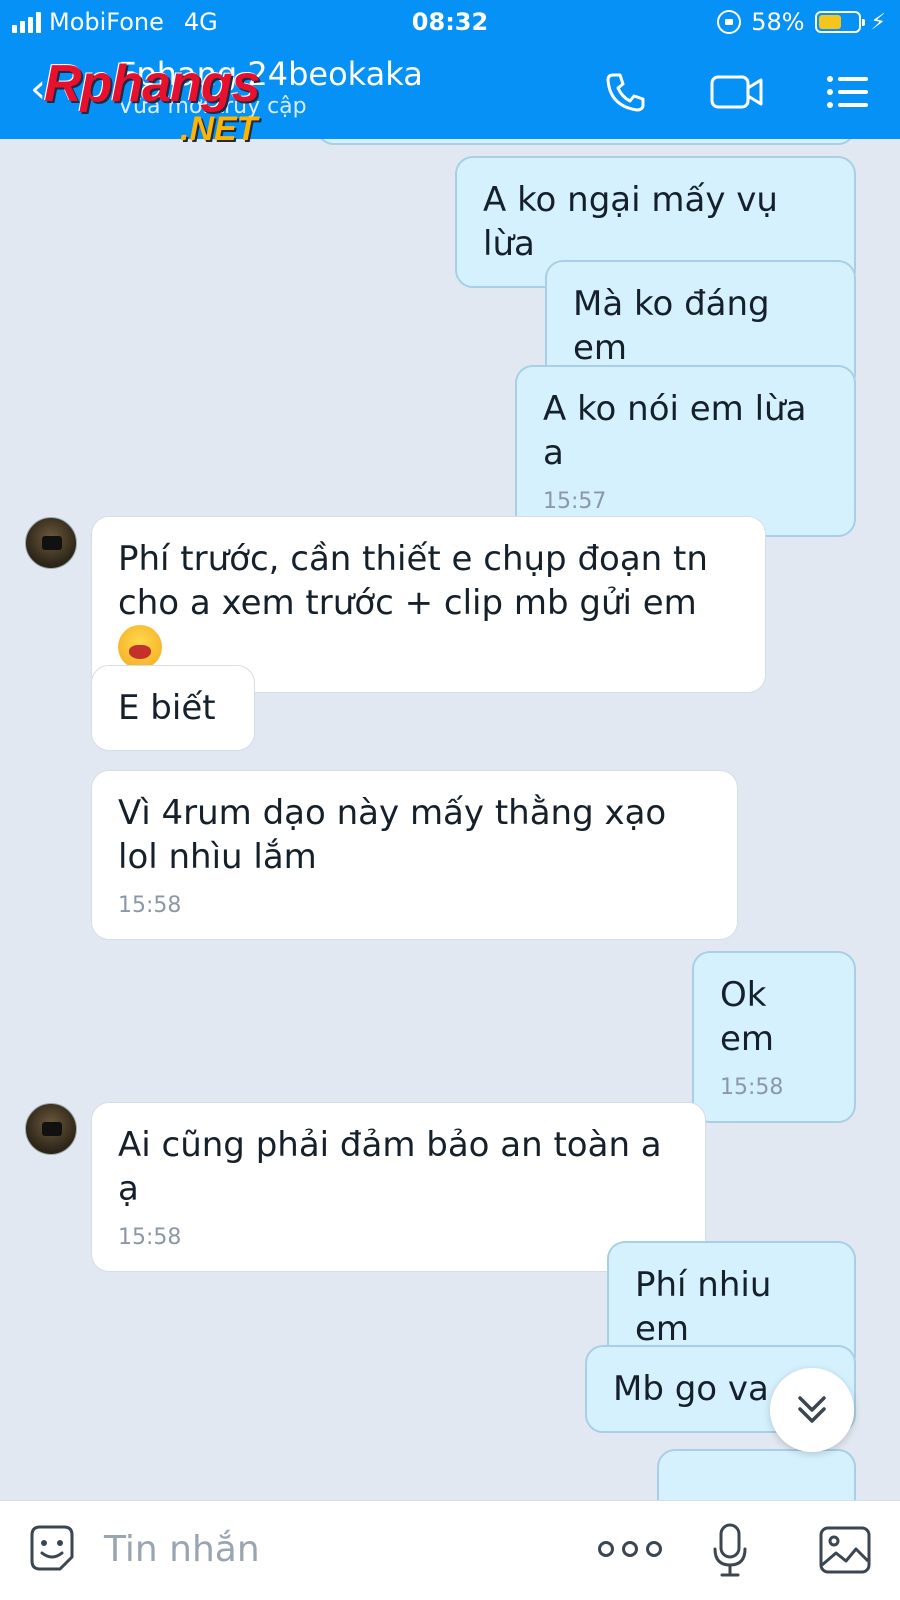  I want to click on message-text: Phí nhiu em, so click(703, 1307).